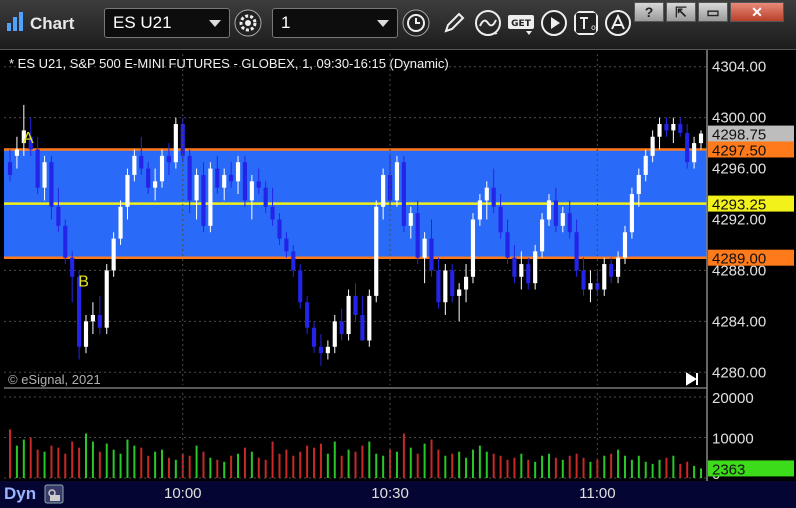 Image resolution: width=796 pixels, height=508 pixels. Describe the element at coordinates (390, 493) in the screenshot. I see `time-tick-label: 10:30` at that location.